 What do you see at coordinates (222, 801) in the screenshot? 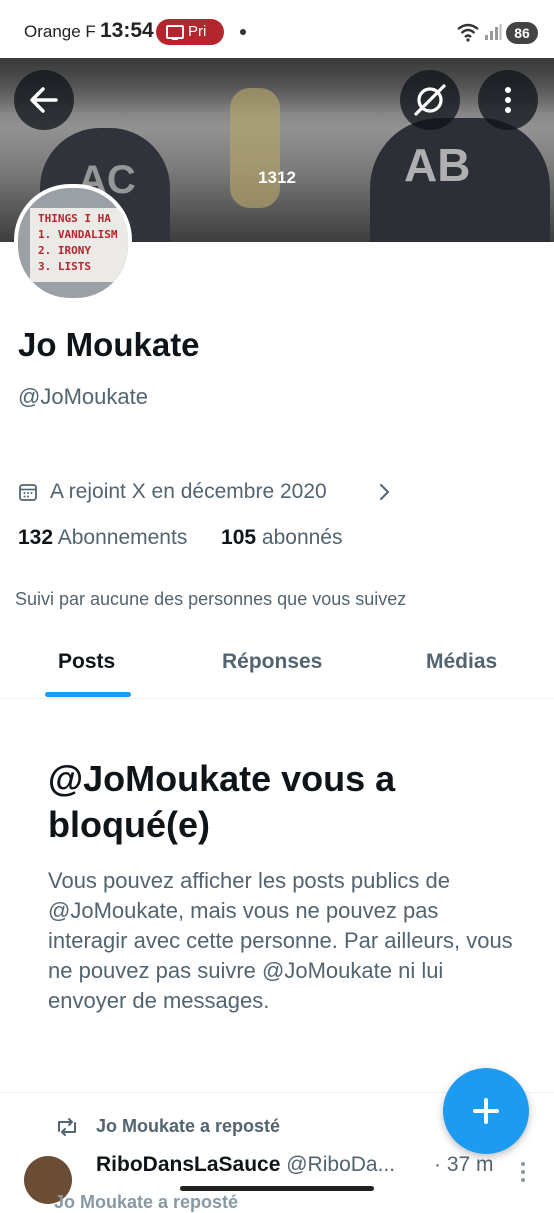
I see `blocked-title: @JoMoukate vous a bloqué(e)` at bounding box center [222, 801].